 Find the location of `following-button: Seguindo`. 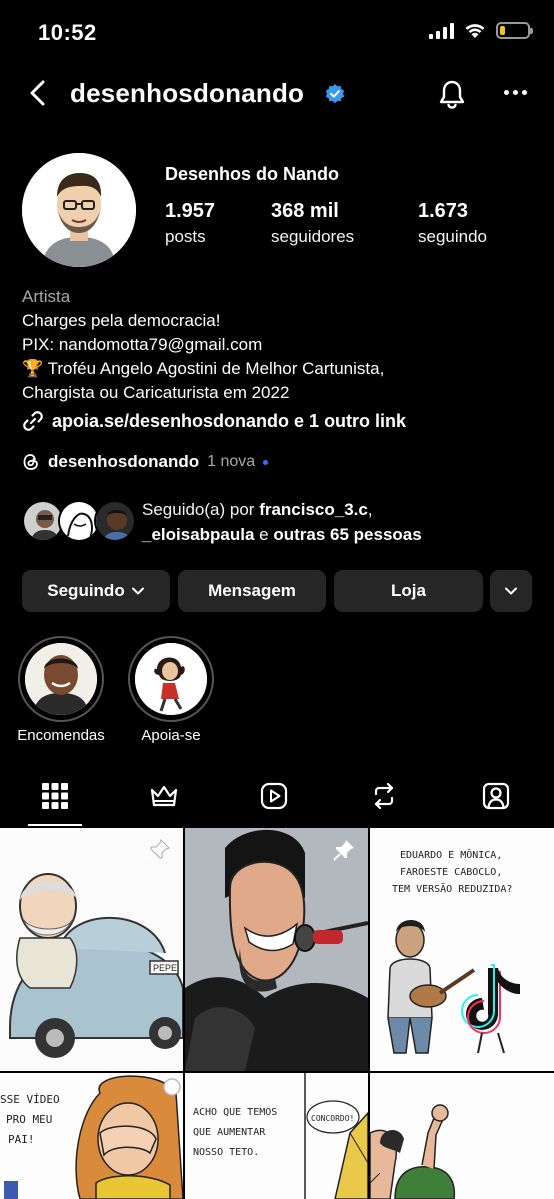

following-button: Seguindo is located at coordinates (96, 591).